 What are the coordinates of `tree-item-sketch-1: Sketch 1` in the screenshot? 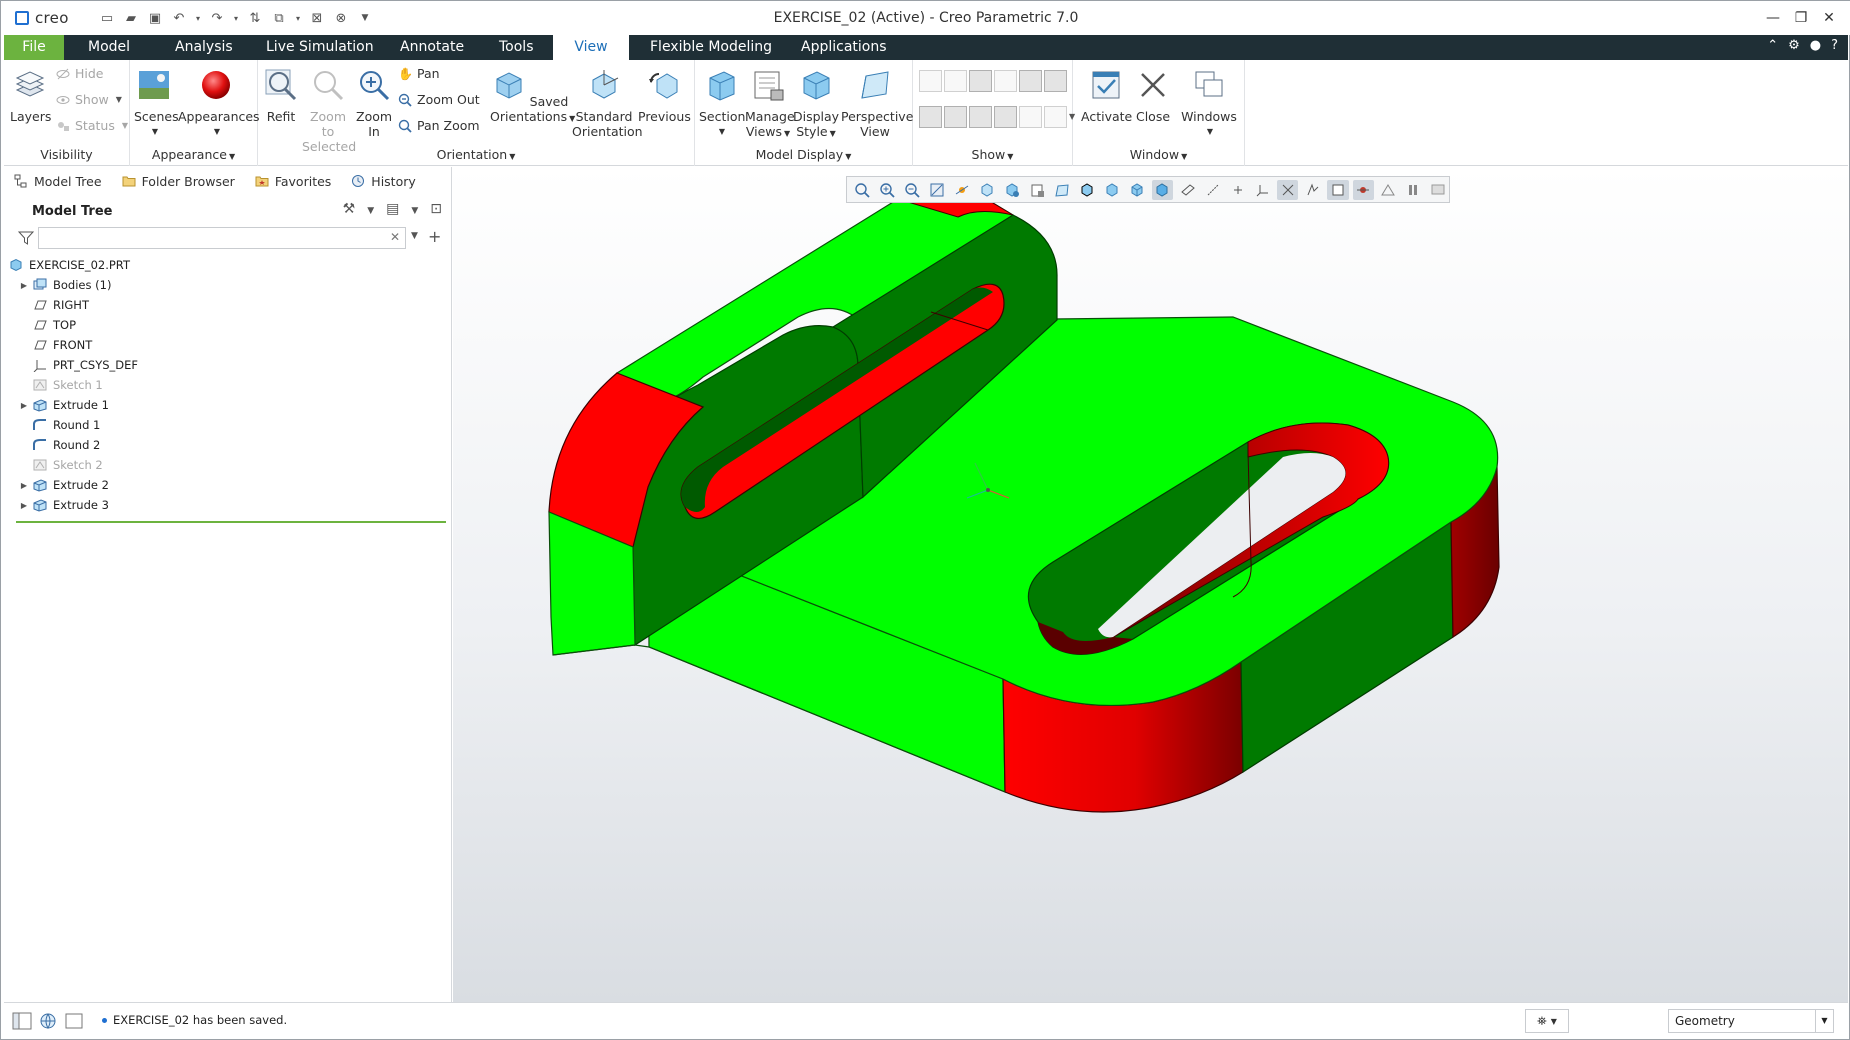 It's located at (228, 385).